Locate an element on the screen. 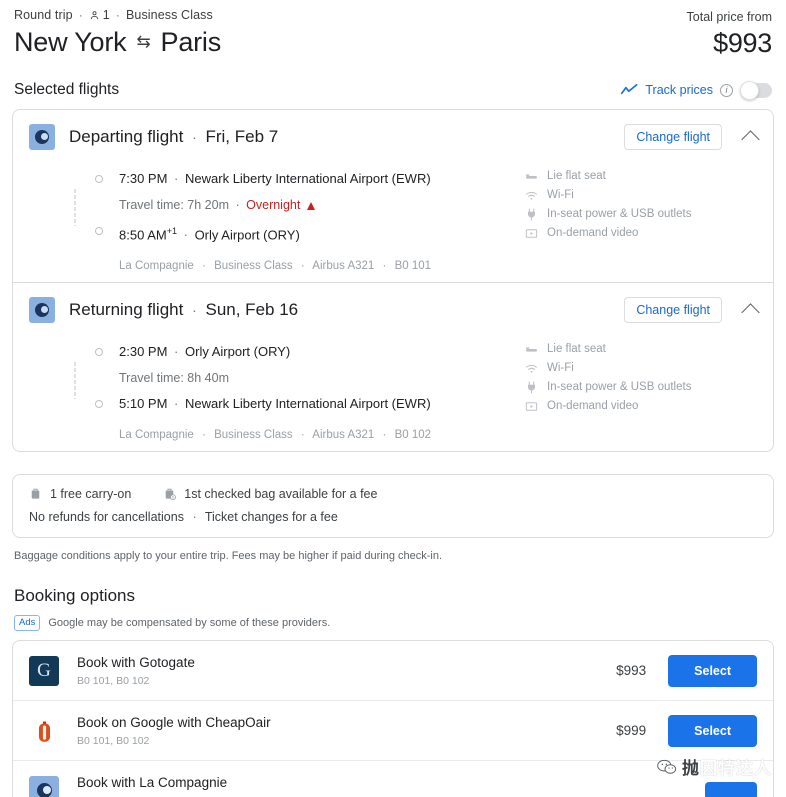 The height and width of the screenshot is (797, 786). amenity-label: On-demand video is located at coordinates (593, 406).